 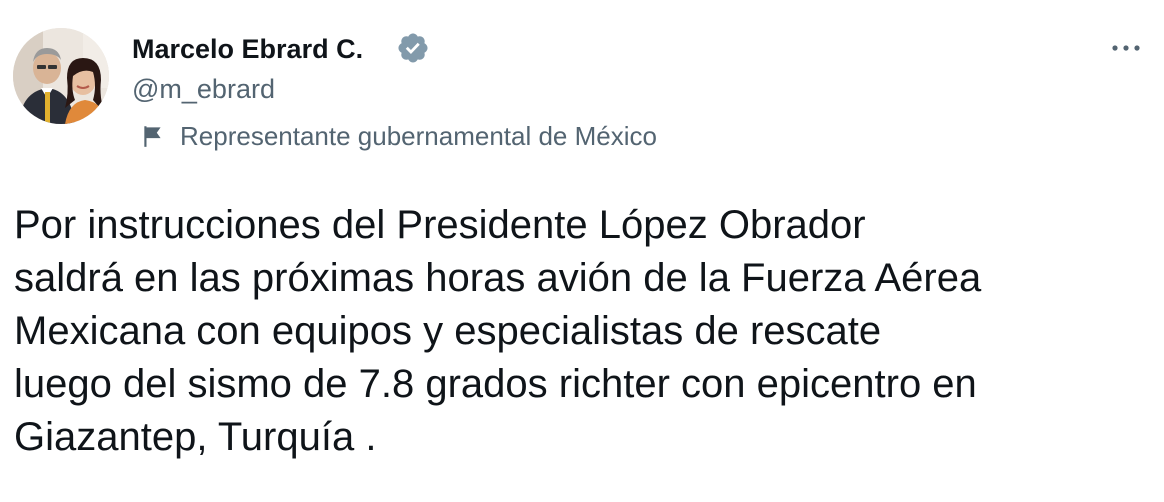 I want to click on verified-badge-icon, so click(x=413, y=48).